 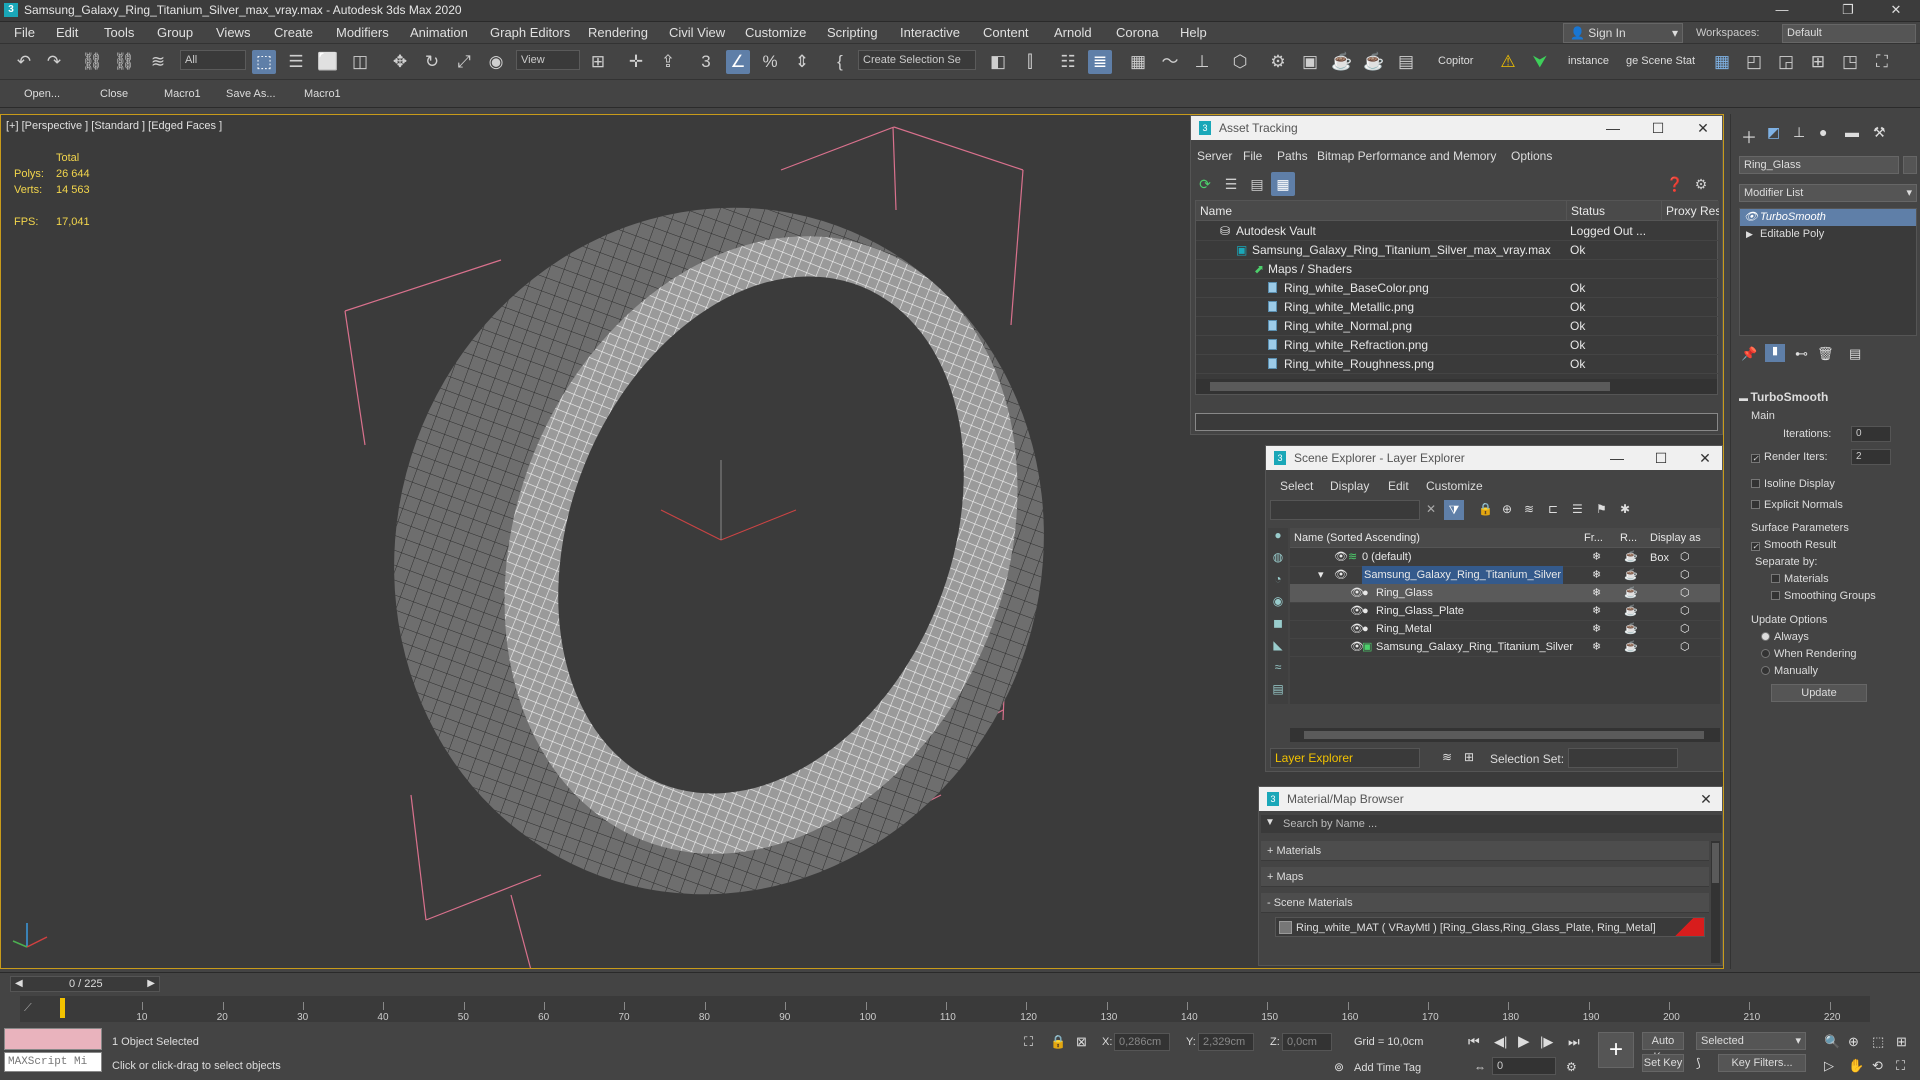 What do you see at coordinates (1307, 1042) in the screenshot?
I see `z-coordinate-field: 0,0cm` at bounding box center [1307, 1042].